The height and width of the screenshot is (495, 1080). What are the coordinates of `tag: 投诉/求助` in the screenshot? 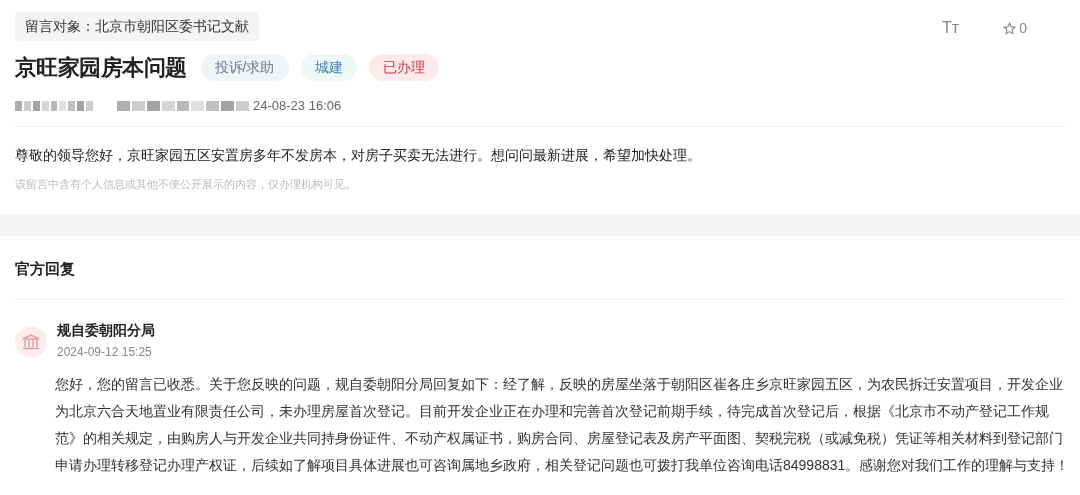 It's located at (244, 67).